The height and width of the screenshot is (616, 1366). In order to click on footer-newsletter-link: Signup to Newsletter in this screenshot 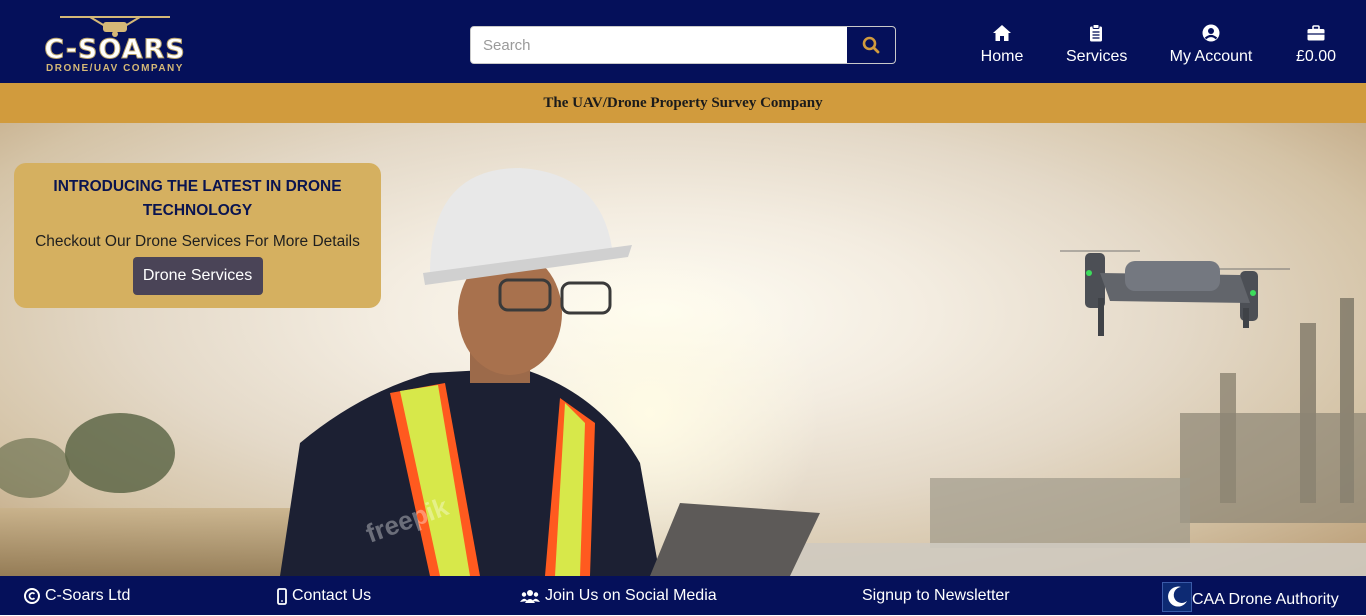, I will do `click(936, 596)`.